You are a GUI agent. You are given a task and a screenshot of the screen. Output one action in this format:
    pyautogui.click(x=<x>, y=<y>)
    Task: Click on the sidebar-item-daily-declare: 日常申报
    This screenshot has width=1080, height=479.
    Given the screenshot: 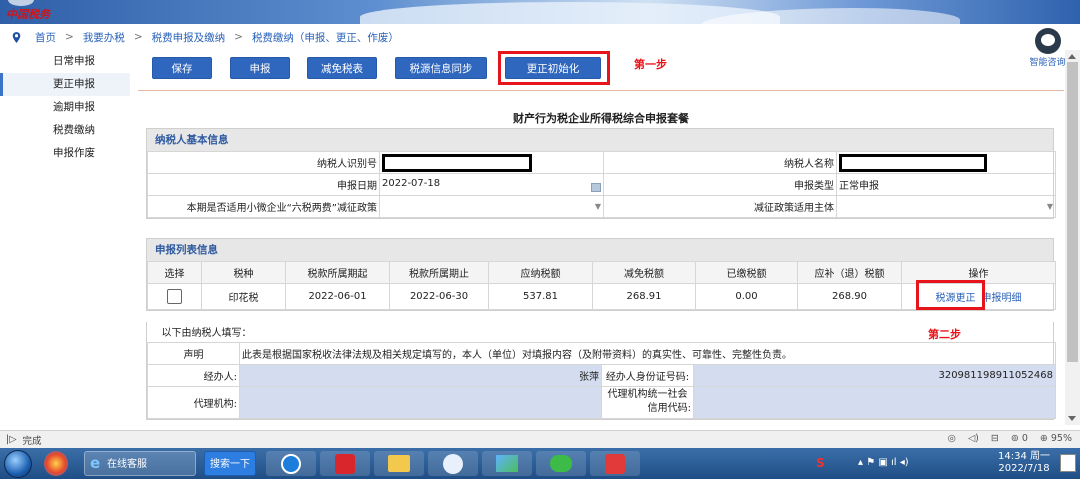 What is the action you would take?
    pyautogui.click(x=65, y=61)
    